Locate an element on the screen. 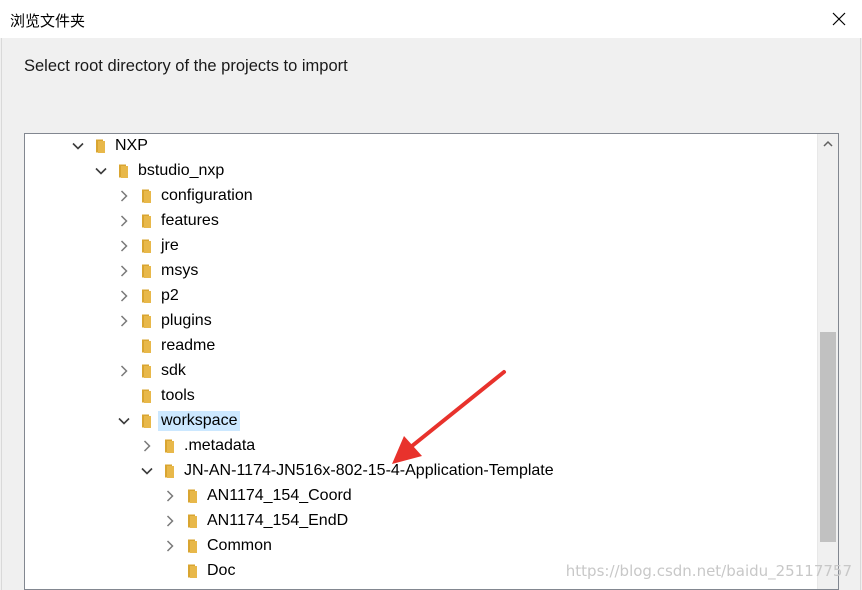 The width and height of the screenshot is (862, 590). tree-item is located at coordinates (421, 586).